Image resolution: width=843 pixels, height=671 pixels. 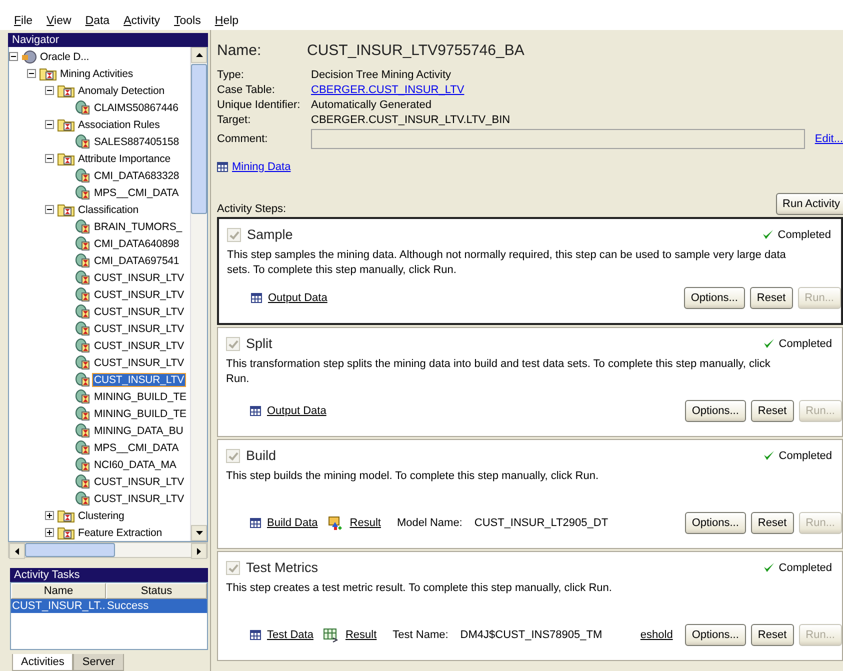 What do you see at coordinates (656, 635) in the screenshot?
I see `threshold-link: eshold` at bounding box center [656, 635].